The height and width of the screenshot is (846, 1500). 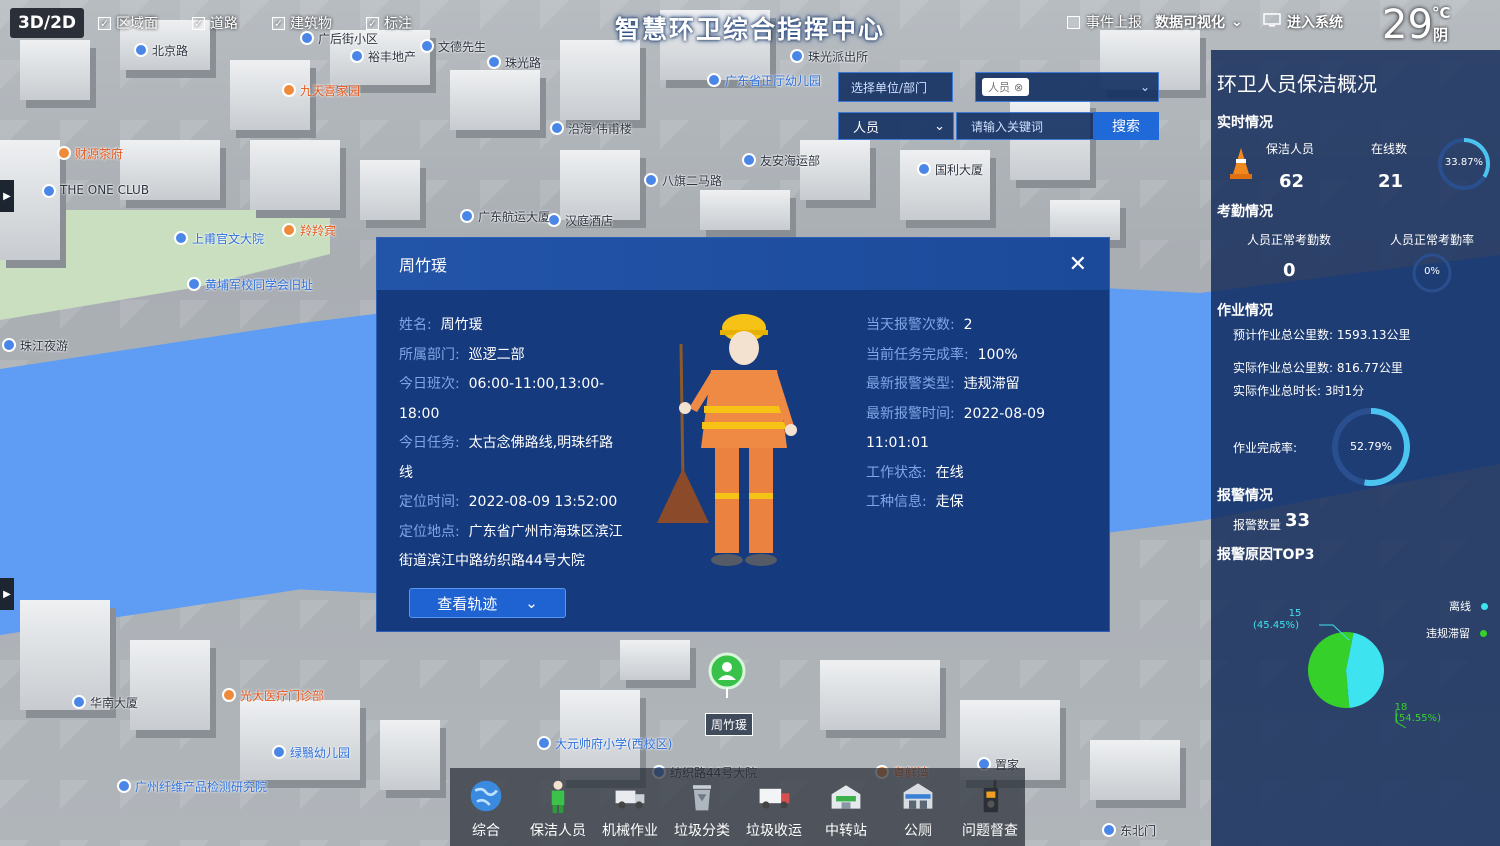 I want to click on map-poi-label: THE ONE CLUB, so click(x=104, y=190).